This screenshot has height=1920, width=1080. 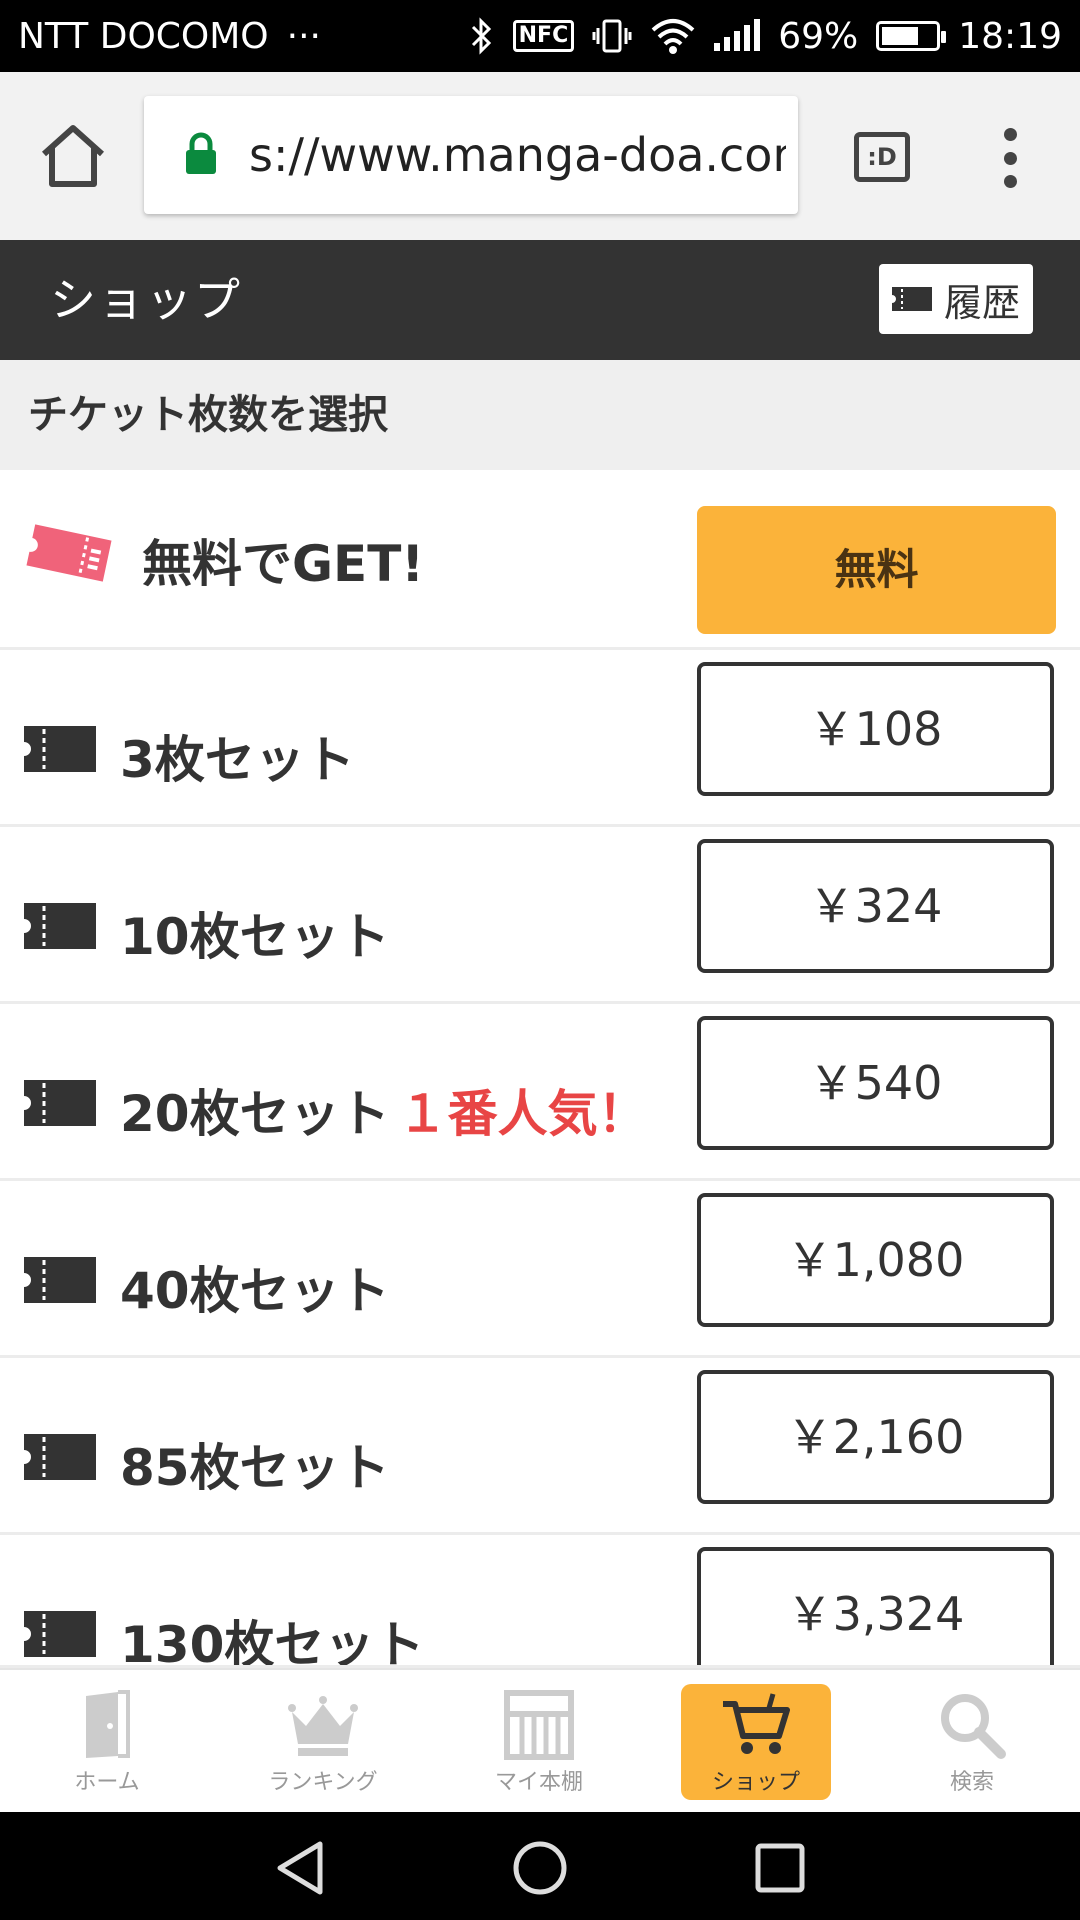 What do you see at coordinates (673, 36) in the screenshot?
I see `wifi-icon` at bounding box center [673, 36].